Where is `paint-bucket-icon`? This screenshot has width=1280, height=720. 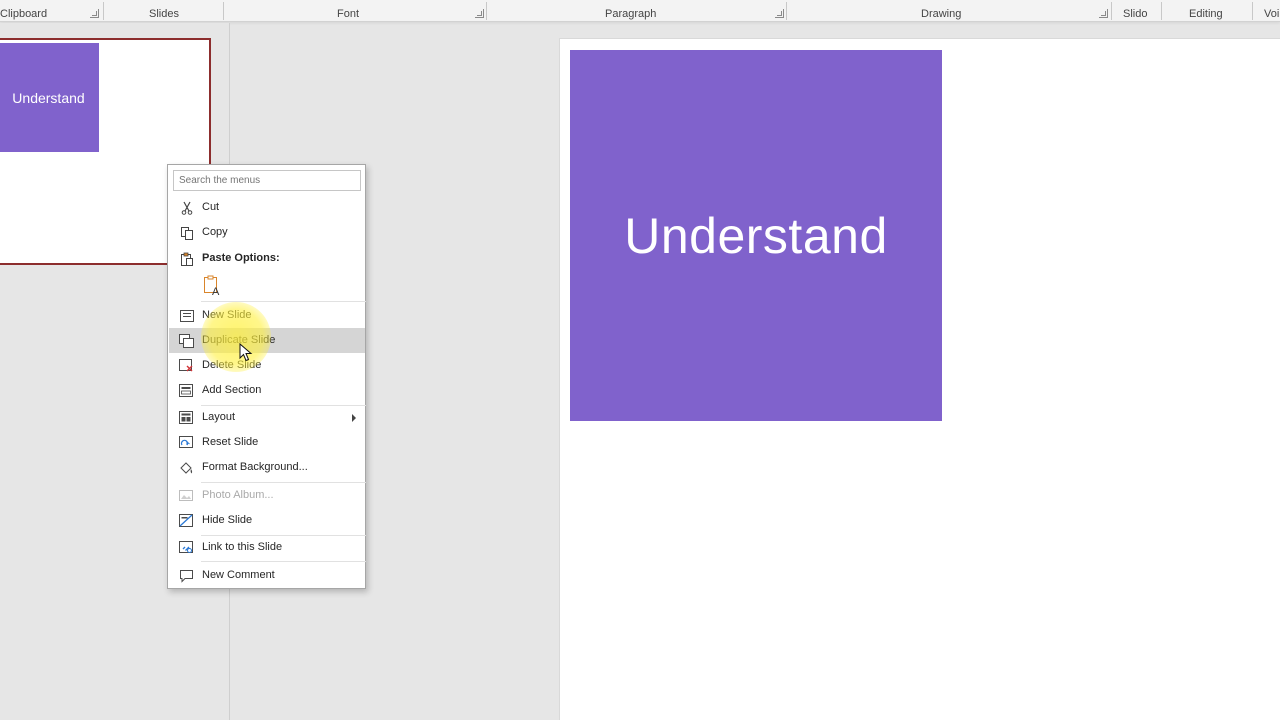 paint-bucket-icon is located at coordinates (186, 467).